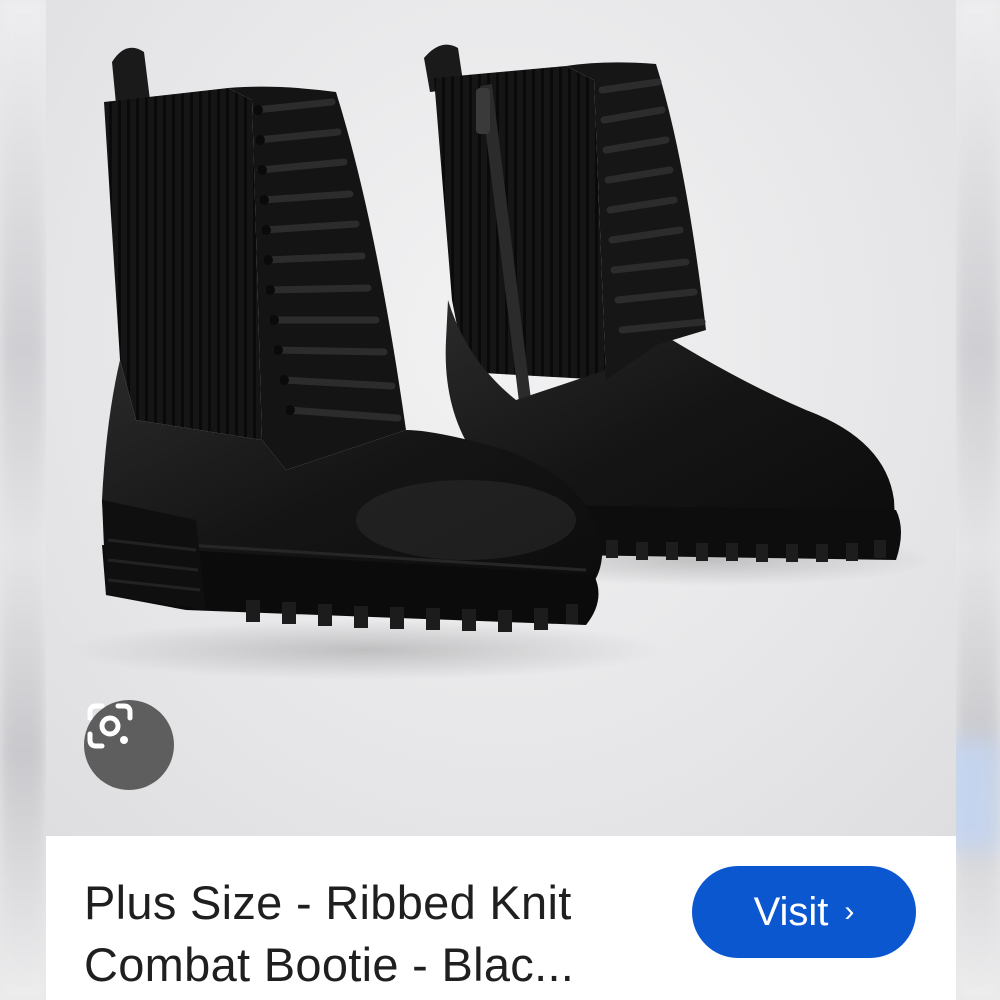 Image resolution: width=1000 pixels, height=1000 pixels. I want to click on visit-button-label: Visit, so click(791, 911).